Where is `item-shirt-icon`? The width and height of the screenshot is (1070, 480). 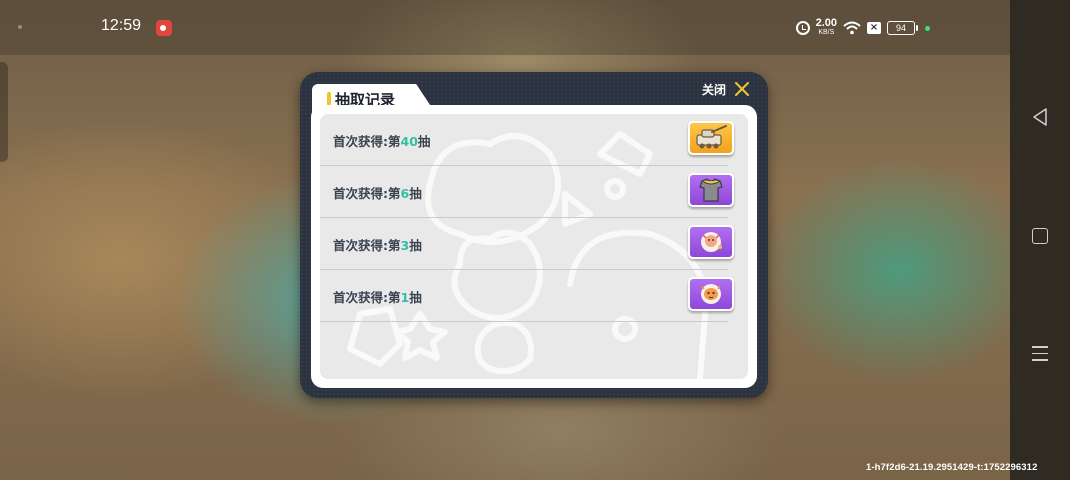
item-shirt-icon is located at coordinates (711, 190).